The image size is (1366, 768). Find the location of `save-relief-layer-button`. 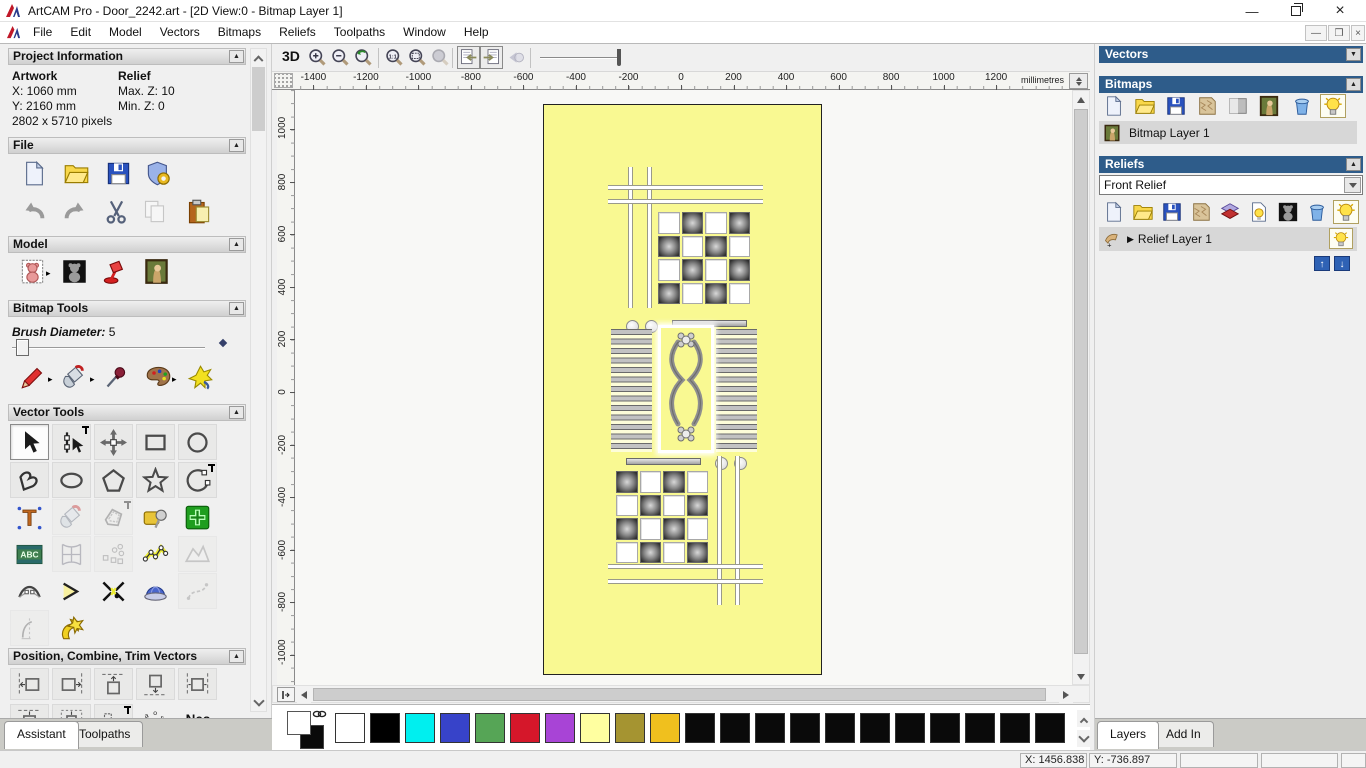

save-relief-layer-button is located at coordinates (1172, 212).